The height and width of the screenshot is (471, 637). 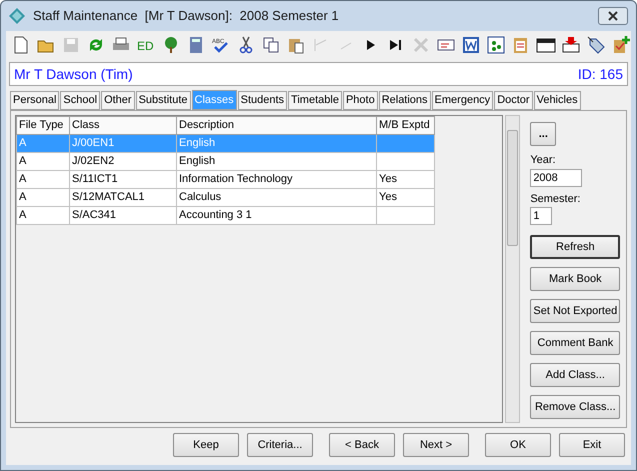 What do you see at coordinates (360, 100) in the screenshot?
I see `tab: Photo` at bounding box center [360, 100].